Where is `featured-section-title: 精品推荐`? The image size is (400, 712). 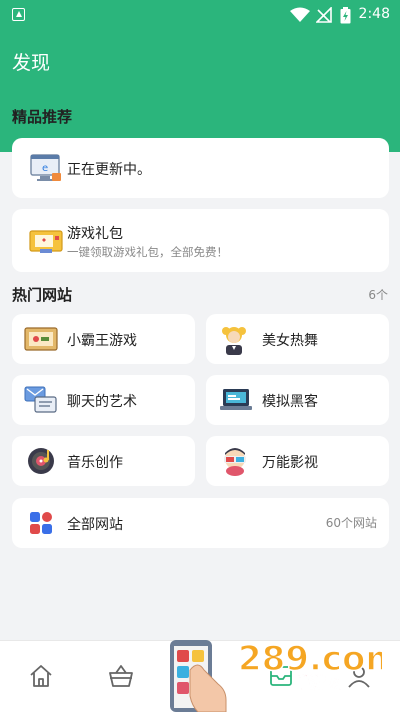 featured-section-title: 精品推荐 is located at coordinates (42, 117).